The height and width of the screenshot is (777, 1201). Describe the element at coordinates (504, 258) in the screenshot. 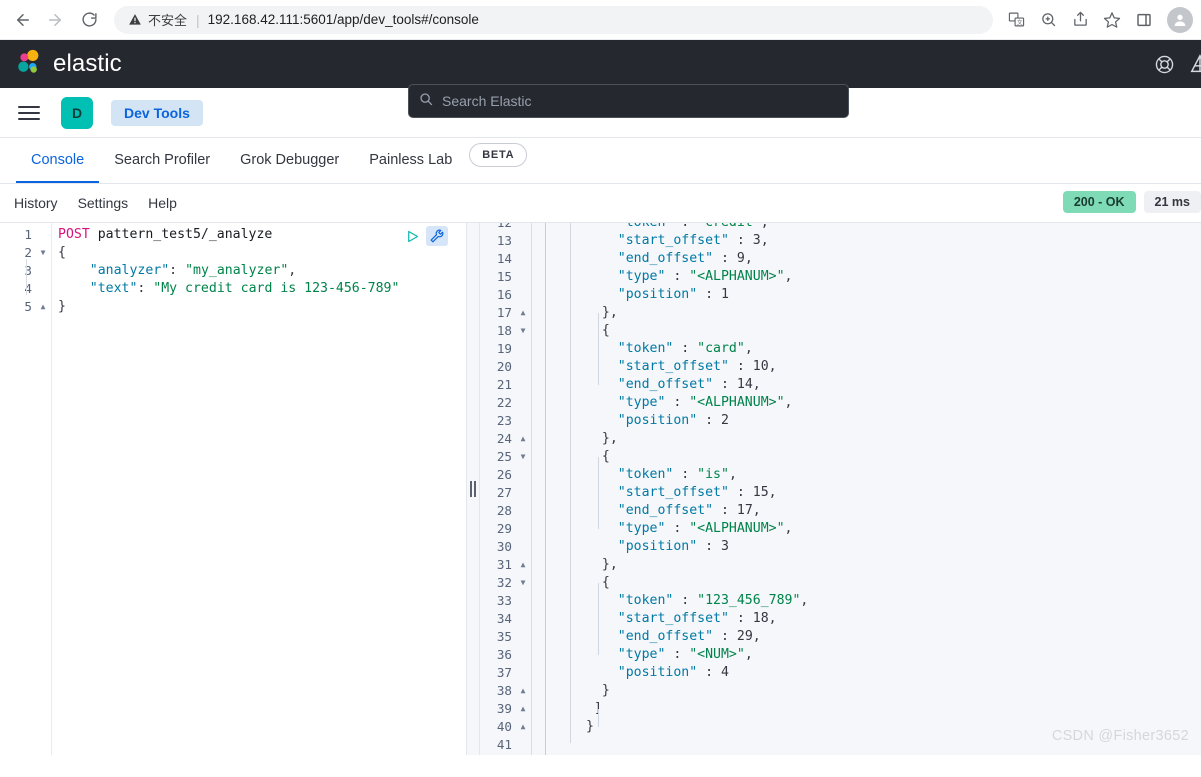

I see `line-number: 14` at that location.